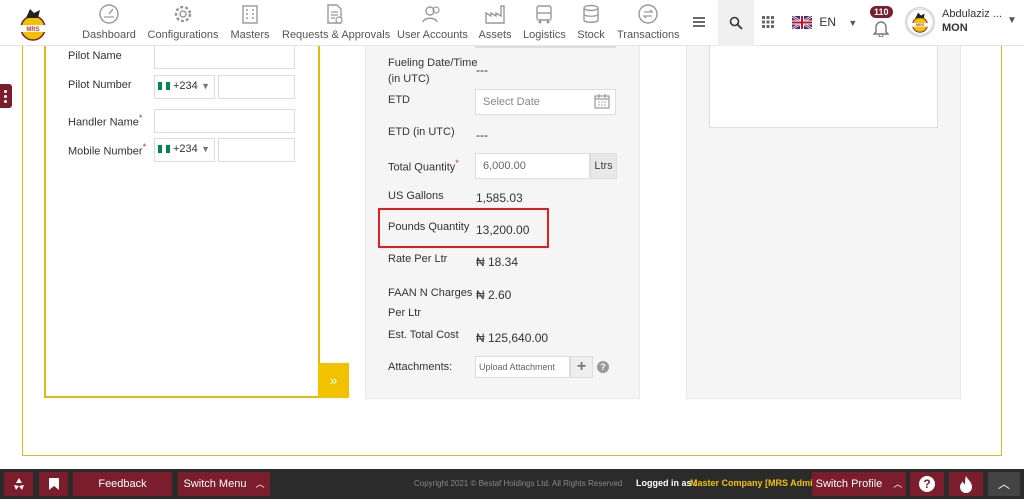 The width and height of the screenshot is (1024, 499). I want to click on truck-icon, so click(544, 14).